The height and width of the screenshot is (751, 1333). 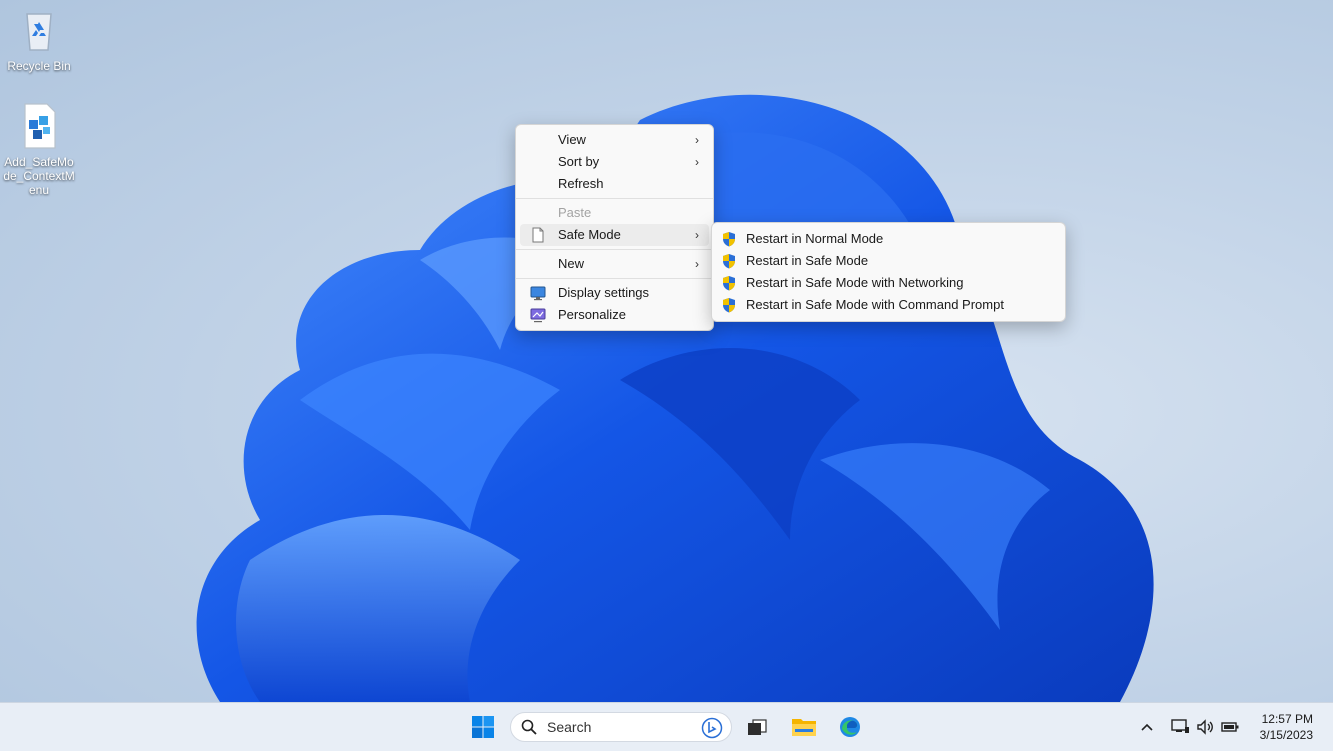 I want to click on menu-item-restart-safe-networking: Restart in Safe Mode with Networking, so click(x=888, y=283).